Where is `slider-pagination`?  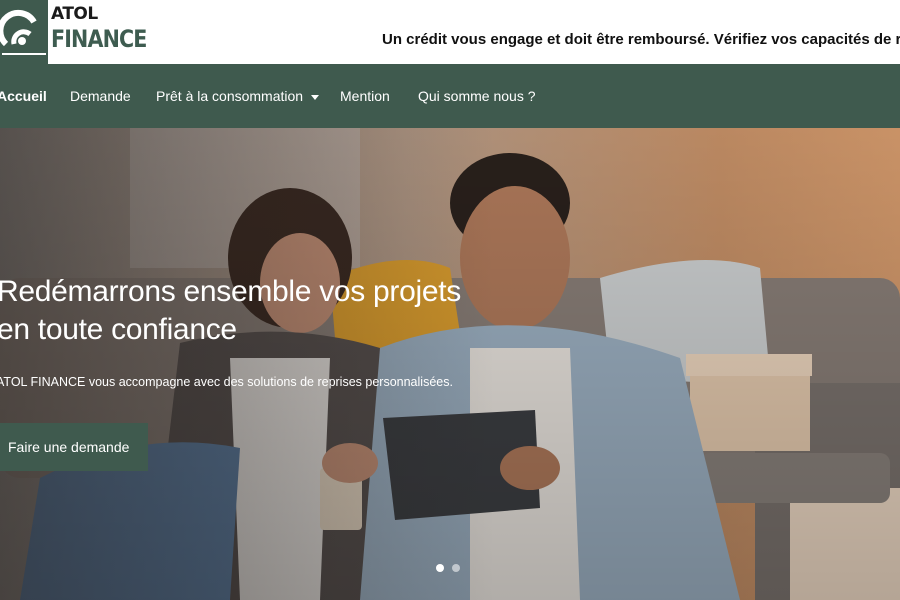 slider-pagination is located at coordinates (448, 568).